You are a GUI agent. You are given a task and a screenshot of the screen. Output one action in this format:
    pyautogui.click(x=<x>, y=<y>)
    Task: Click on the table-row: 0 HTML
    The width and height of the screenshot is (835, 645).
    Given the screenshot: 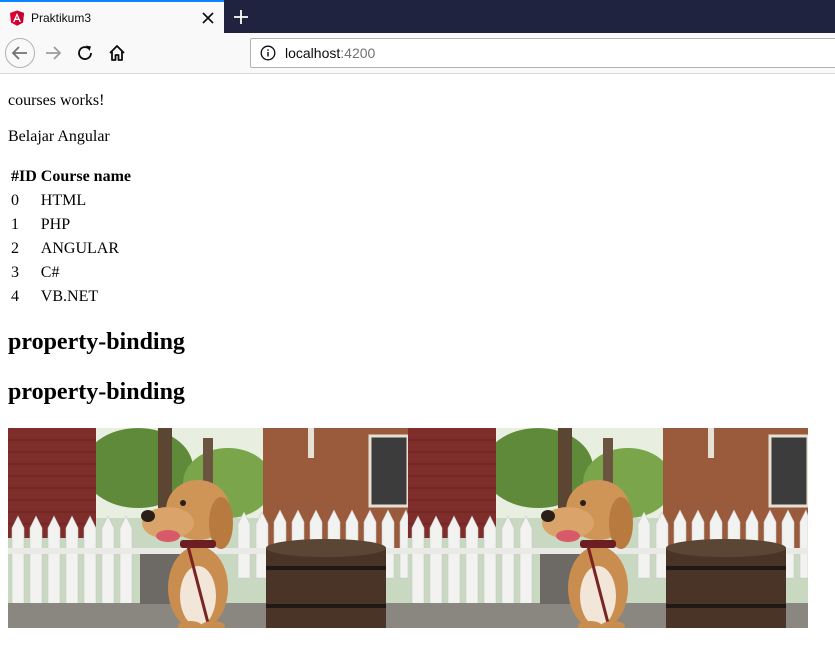 What is the action you would take?
    pyautogui.click(x=71, y=201)
    